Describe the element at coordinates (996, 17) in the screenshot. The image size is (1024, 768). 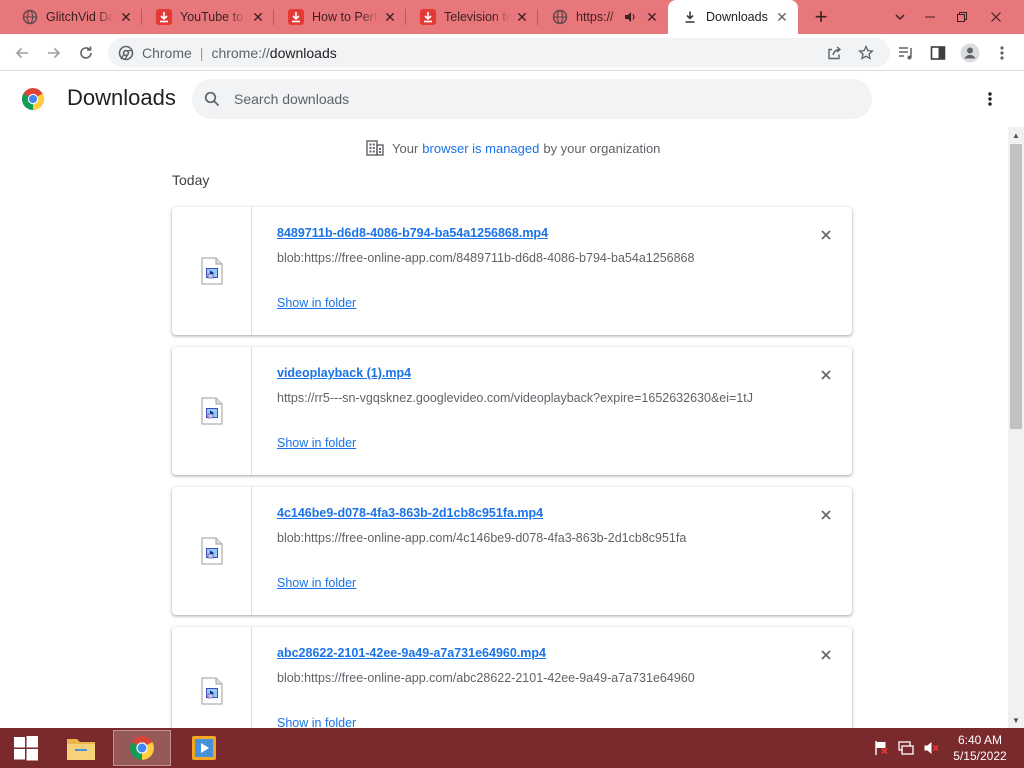
I see `close-window-button` at that location.